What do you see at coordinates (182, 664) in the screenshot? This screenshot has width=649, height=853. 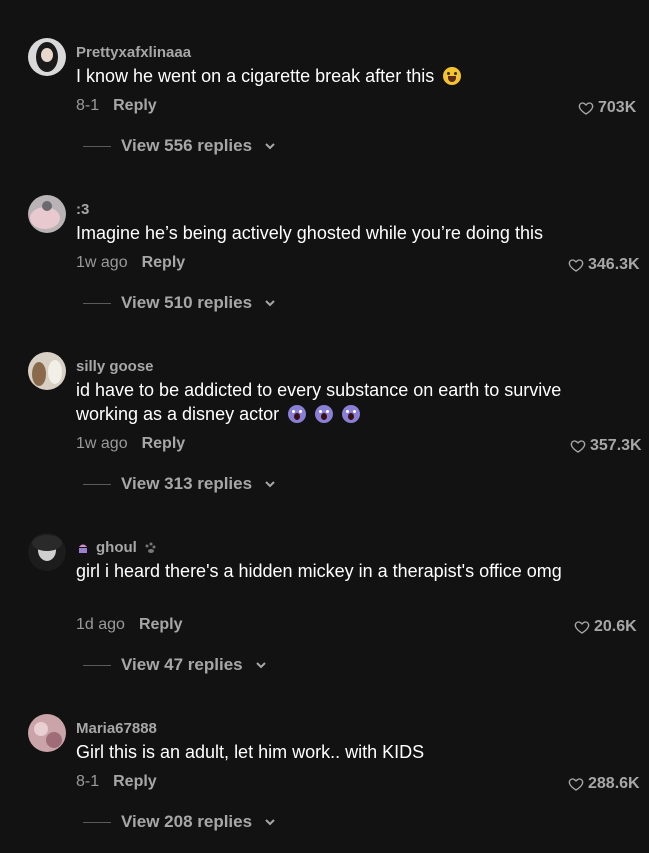 I see `view-replies-label: View 47 replies` at bounding box center [182, 664].